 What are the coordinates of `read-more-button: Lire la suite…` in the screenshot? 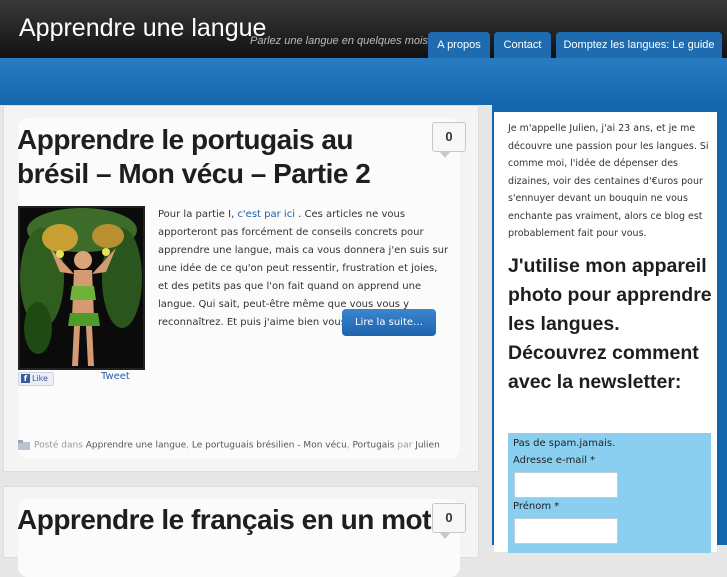 It's located at (389, 322).